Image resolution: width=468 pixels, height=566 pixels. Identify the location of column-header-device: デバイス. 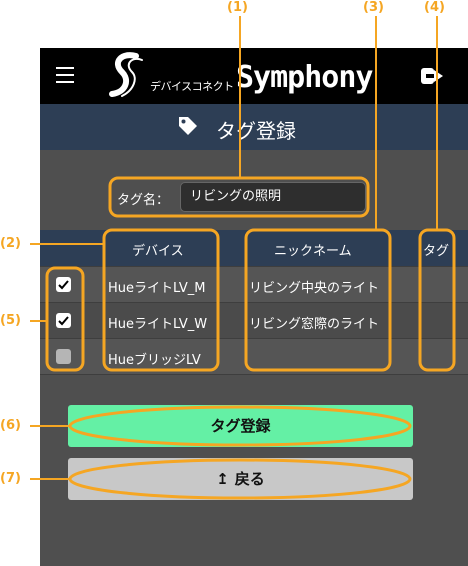
(158, 251).